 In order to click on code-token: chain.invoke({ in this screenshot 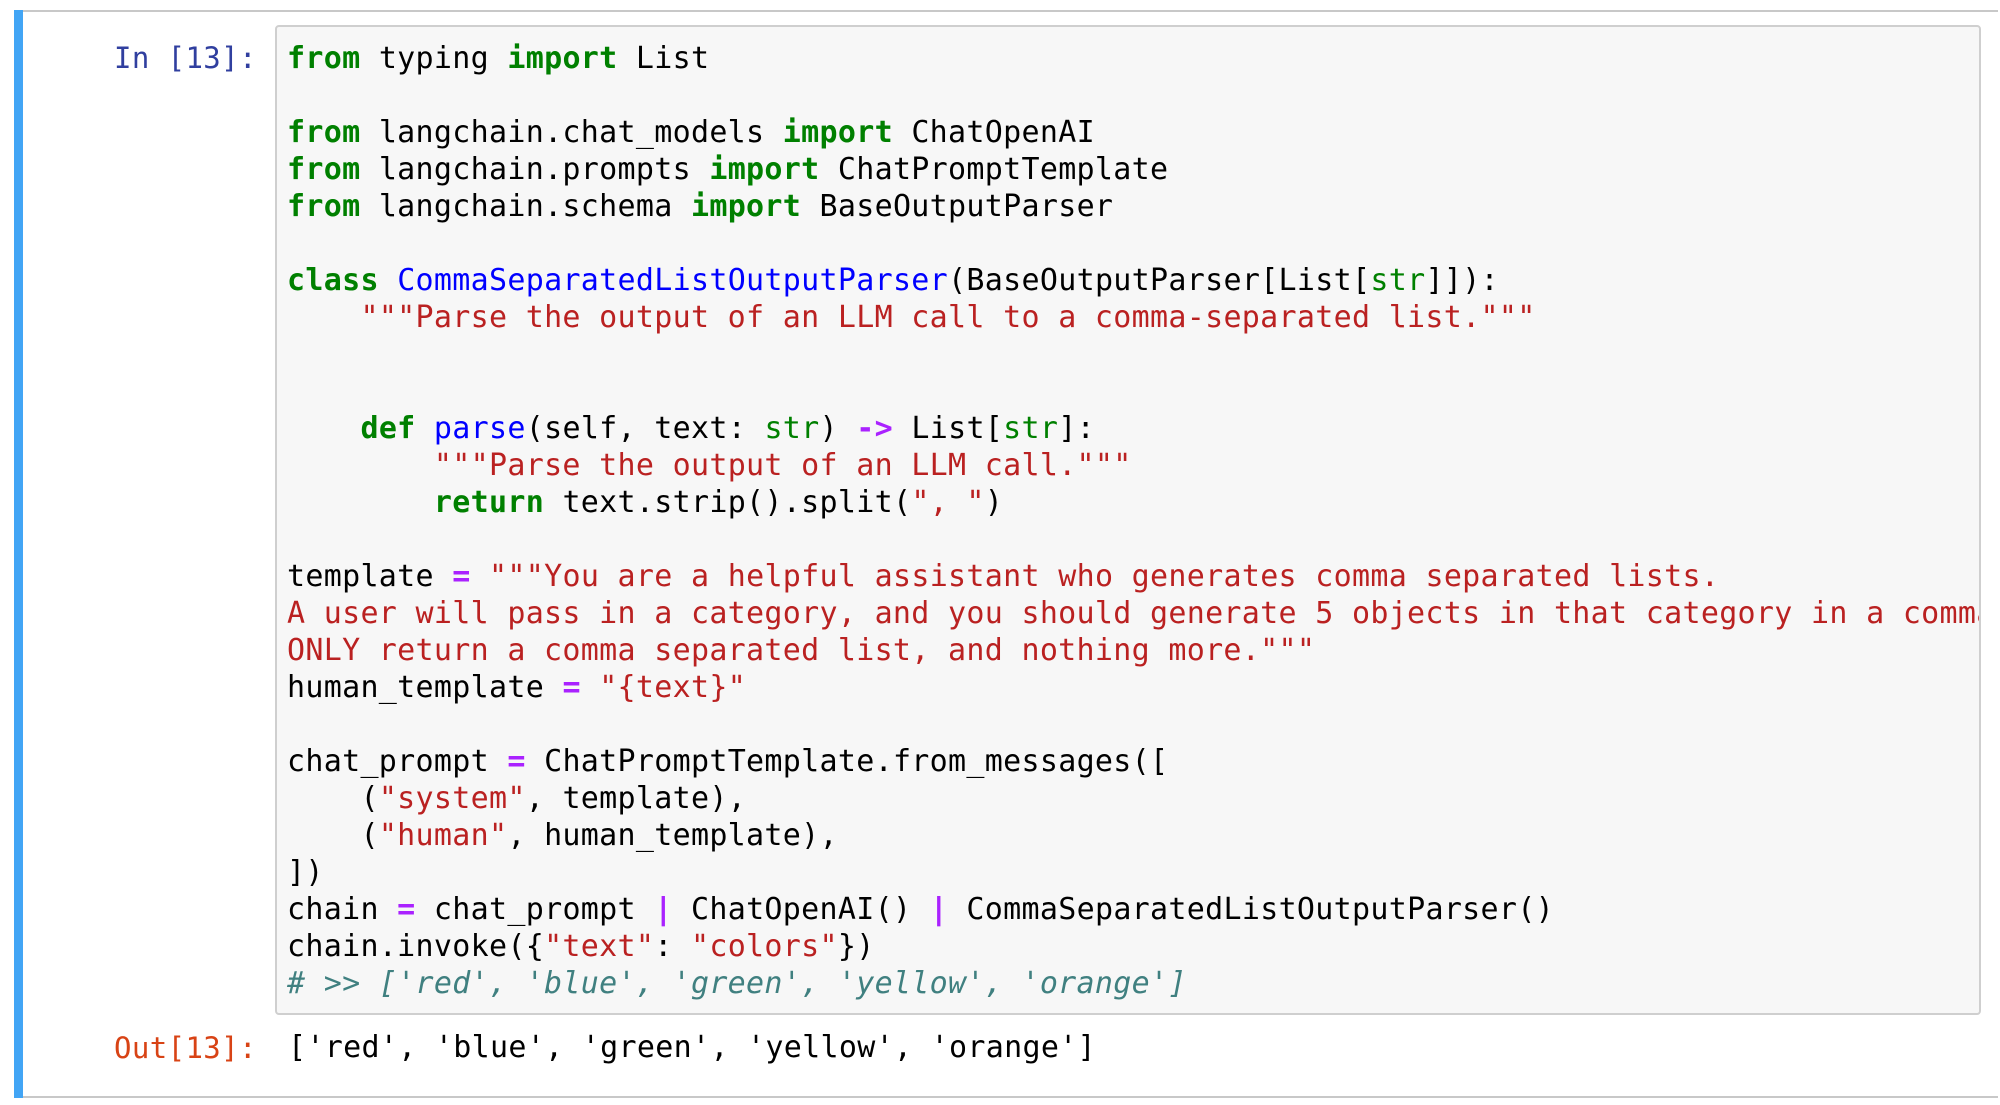, I will do `click(416, 946)`.